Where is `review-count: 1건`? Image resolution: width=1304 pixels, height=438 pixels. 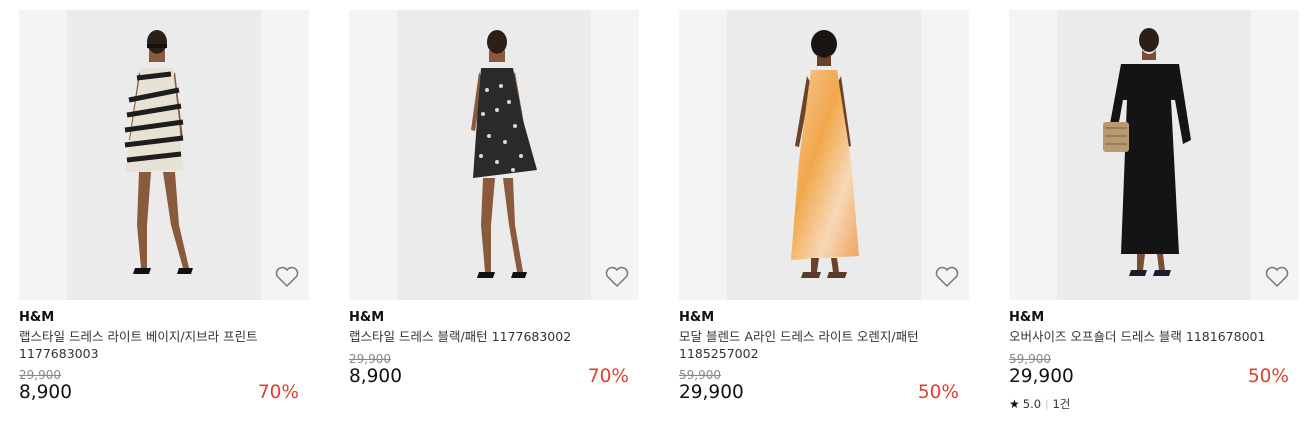 review-count: 1건 is located at coordinates (1061, 404).